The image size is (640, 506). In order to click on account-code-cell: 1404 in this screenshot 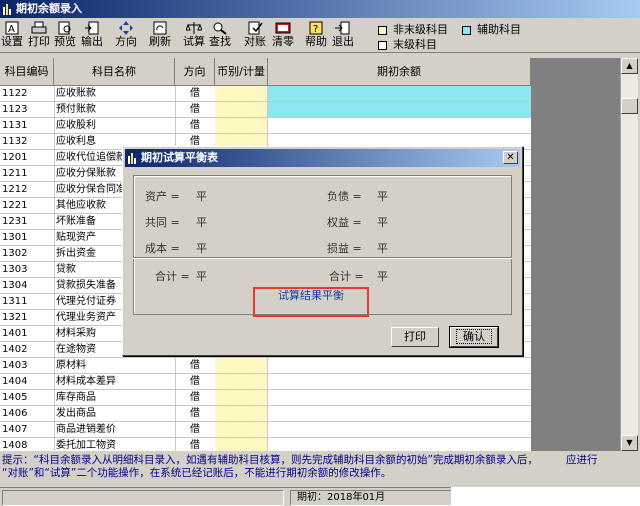, I will do `click(27, 381)`.